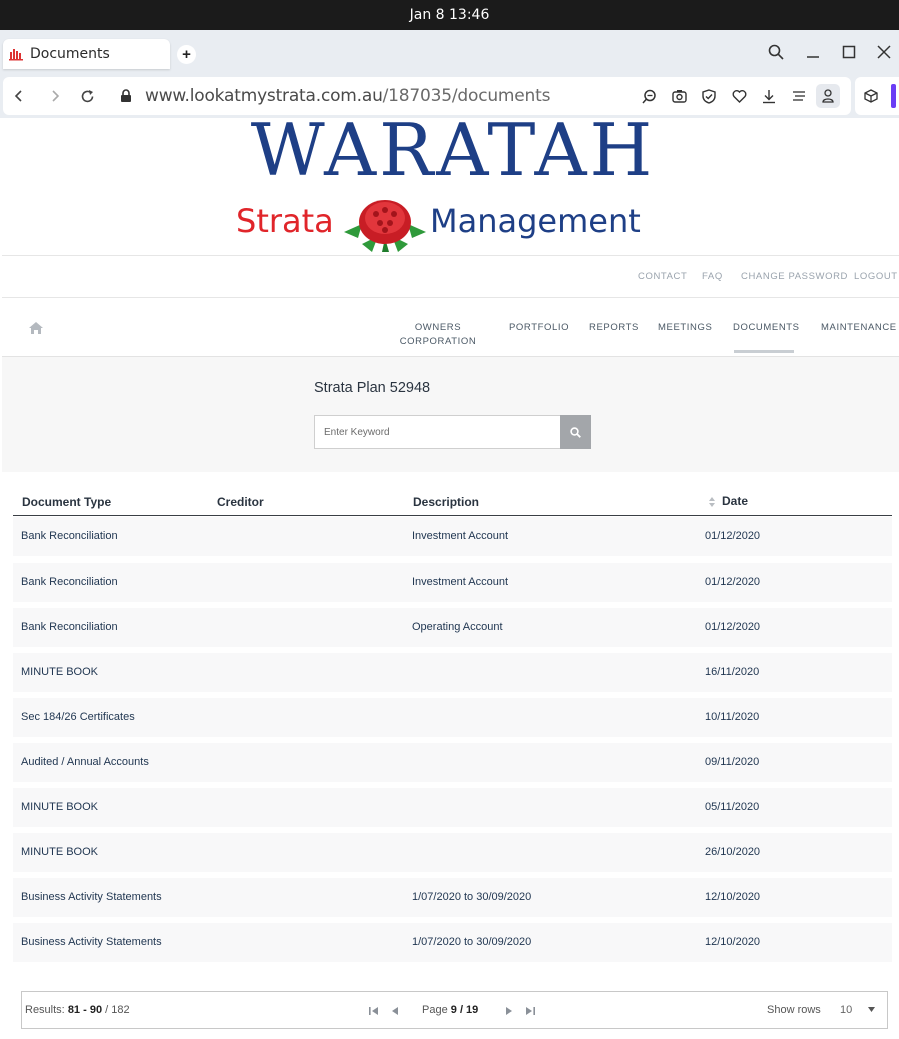 This screenshot has height=1039, width=899. I want to click on waratah-logo: WARATAH Strata Management, so click(453, 186).